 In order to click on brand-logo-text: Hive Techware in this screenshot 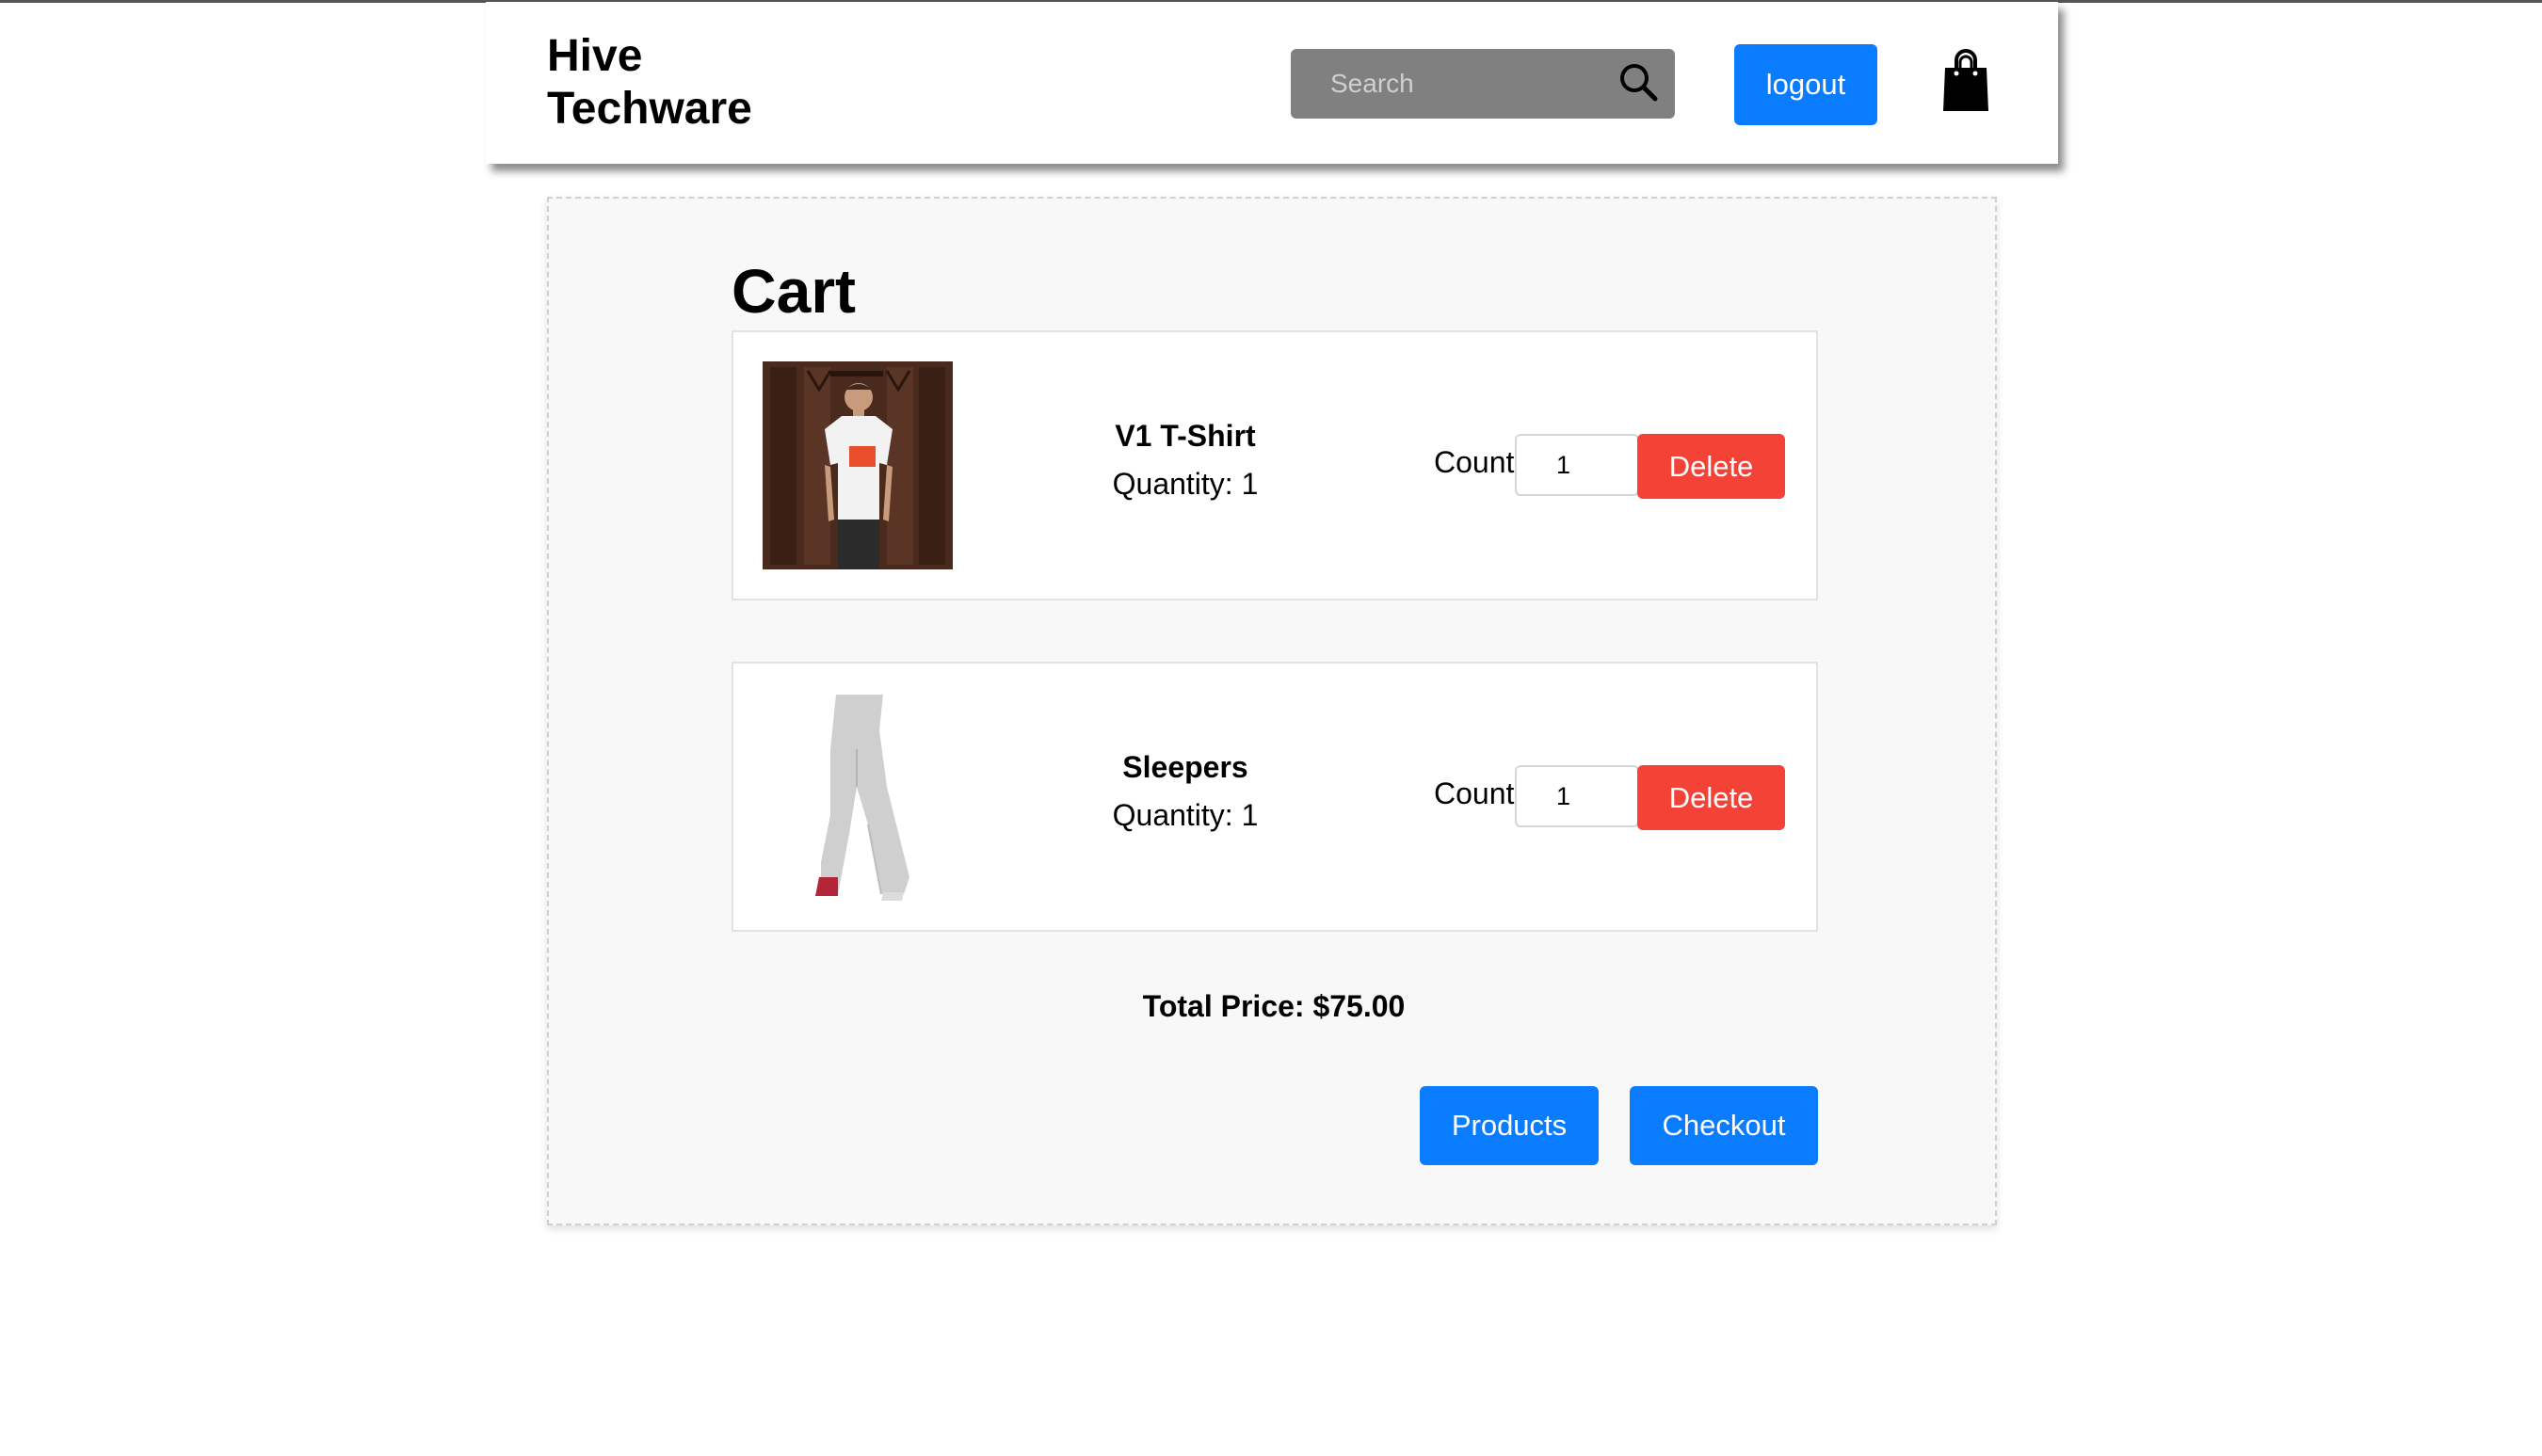, I will do `click(669, 83)`.